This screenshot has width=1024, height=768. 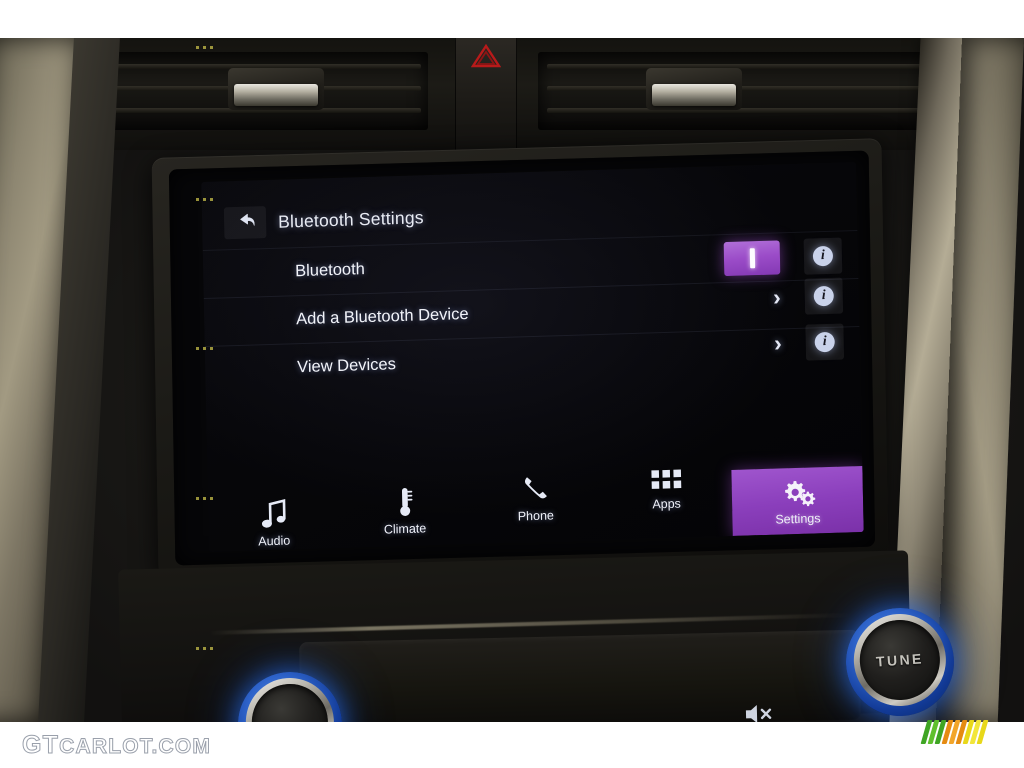 I want to click on row-label: Add a Bluetooth Device, so click(x=382, y=316).